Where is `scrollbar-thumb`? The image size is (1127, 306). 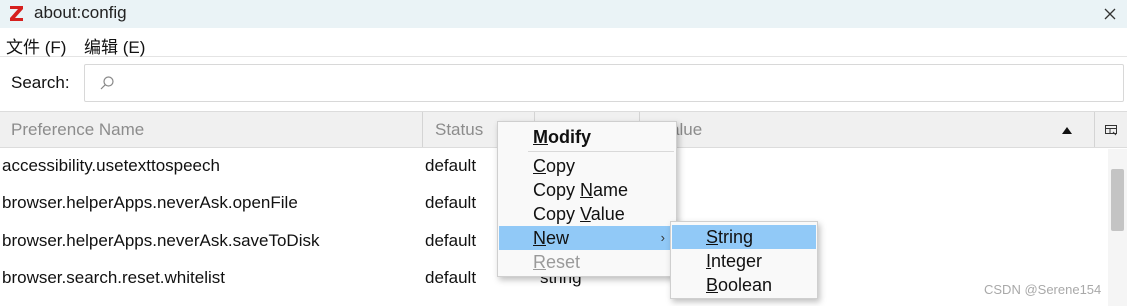
scrollbar-thumb is located at coordinates (1117, 200).